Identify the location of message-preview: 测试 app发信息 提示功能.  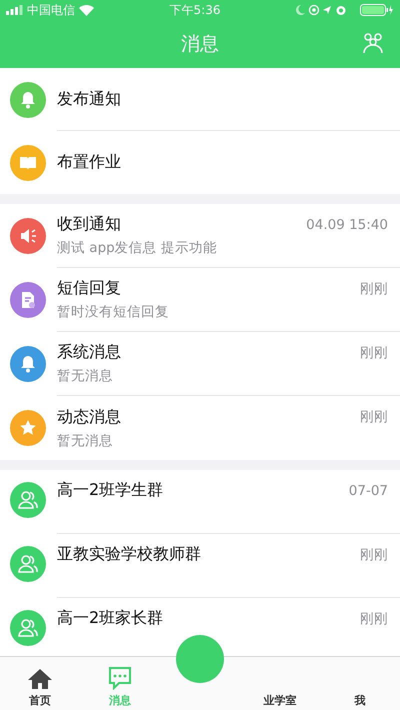
(137, 248).